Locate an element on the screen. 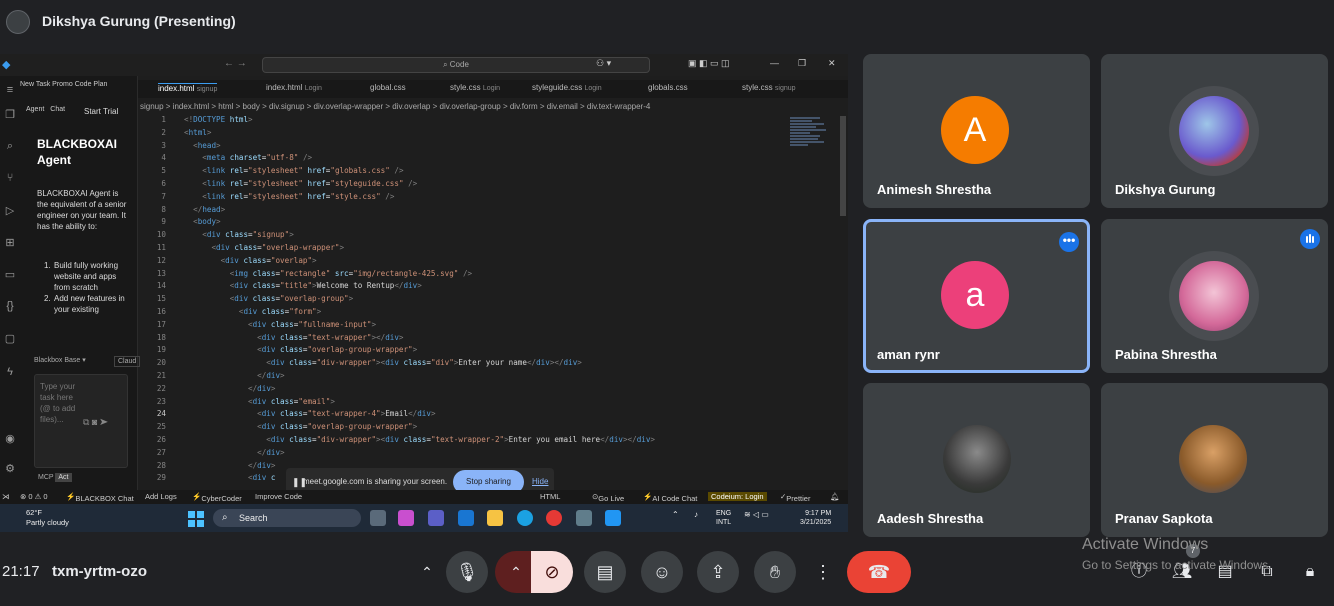 This screenshot has width=1334, height=606. code-line: 19 <div class="overlap-group-wrapper"> is located at coordinates (287, 350).